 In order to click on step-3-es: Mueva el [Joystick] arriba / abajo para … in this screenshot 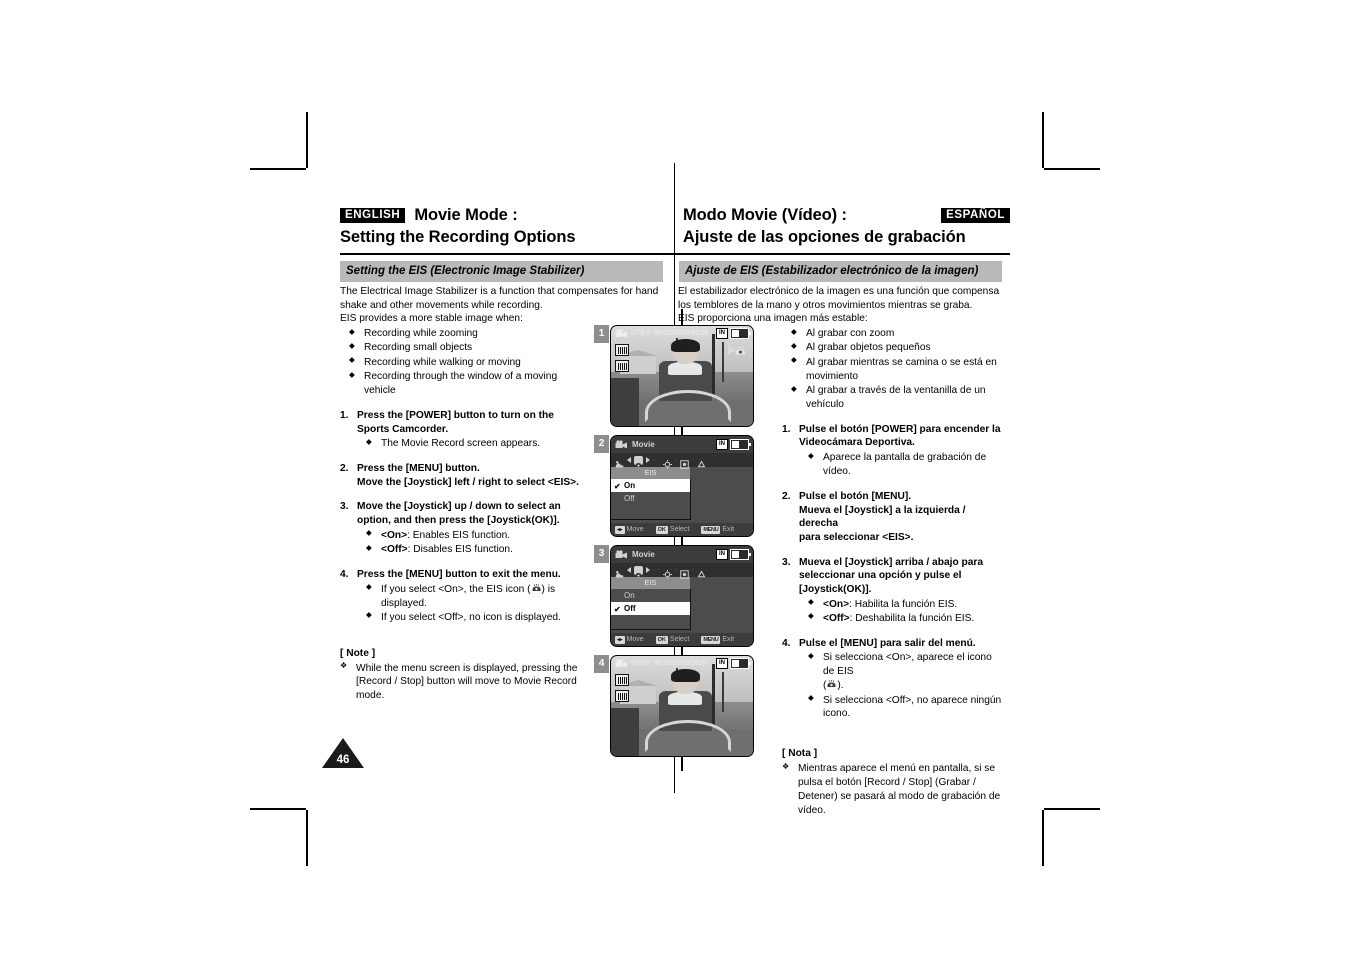, I will do `click(893, 591)`.